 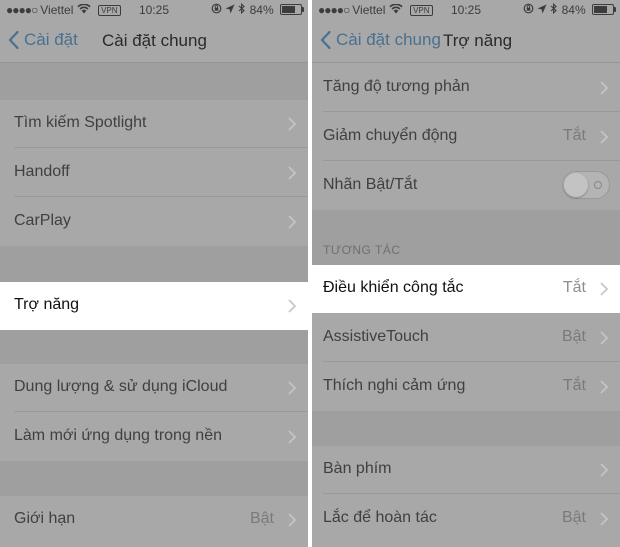 What do you see at coordinates (466, 289) in the screenshot?
I see `row-switch-control: Điều khiển công tắc Tắt` at bounding box center [466, 289].